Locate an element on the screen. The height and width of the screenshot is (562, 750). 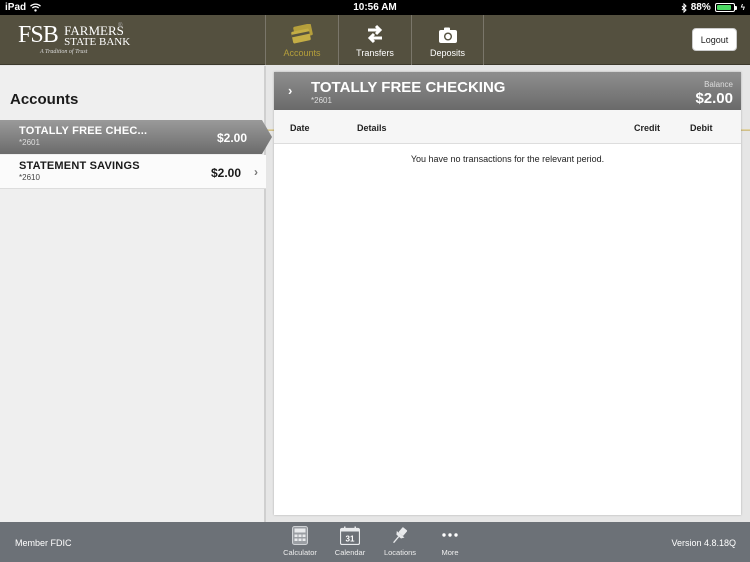
balance-label: Balance is located at coordinates (718, 84).